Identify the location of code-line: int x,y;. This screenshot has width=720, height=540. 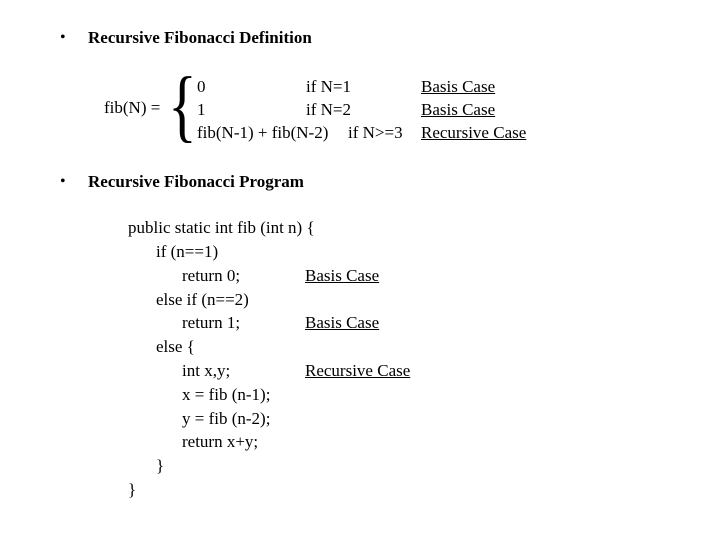
(206, 370).